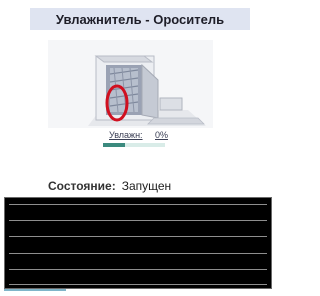 The width and height of the screenshot is (320, 296). I want to click on humidity-bar, so click(134, 145).